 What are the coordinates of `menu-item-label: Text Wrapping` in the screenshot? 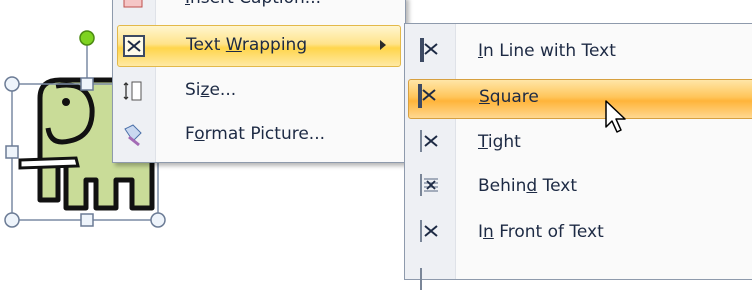 It's located at (247, 45).